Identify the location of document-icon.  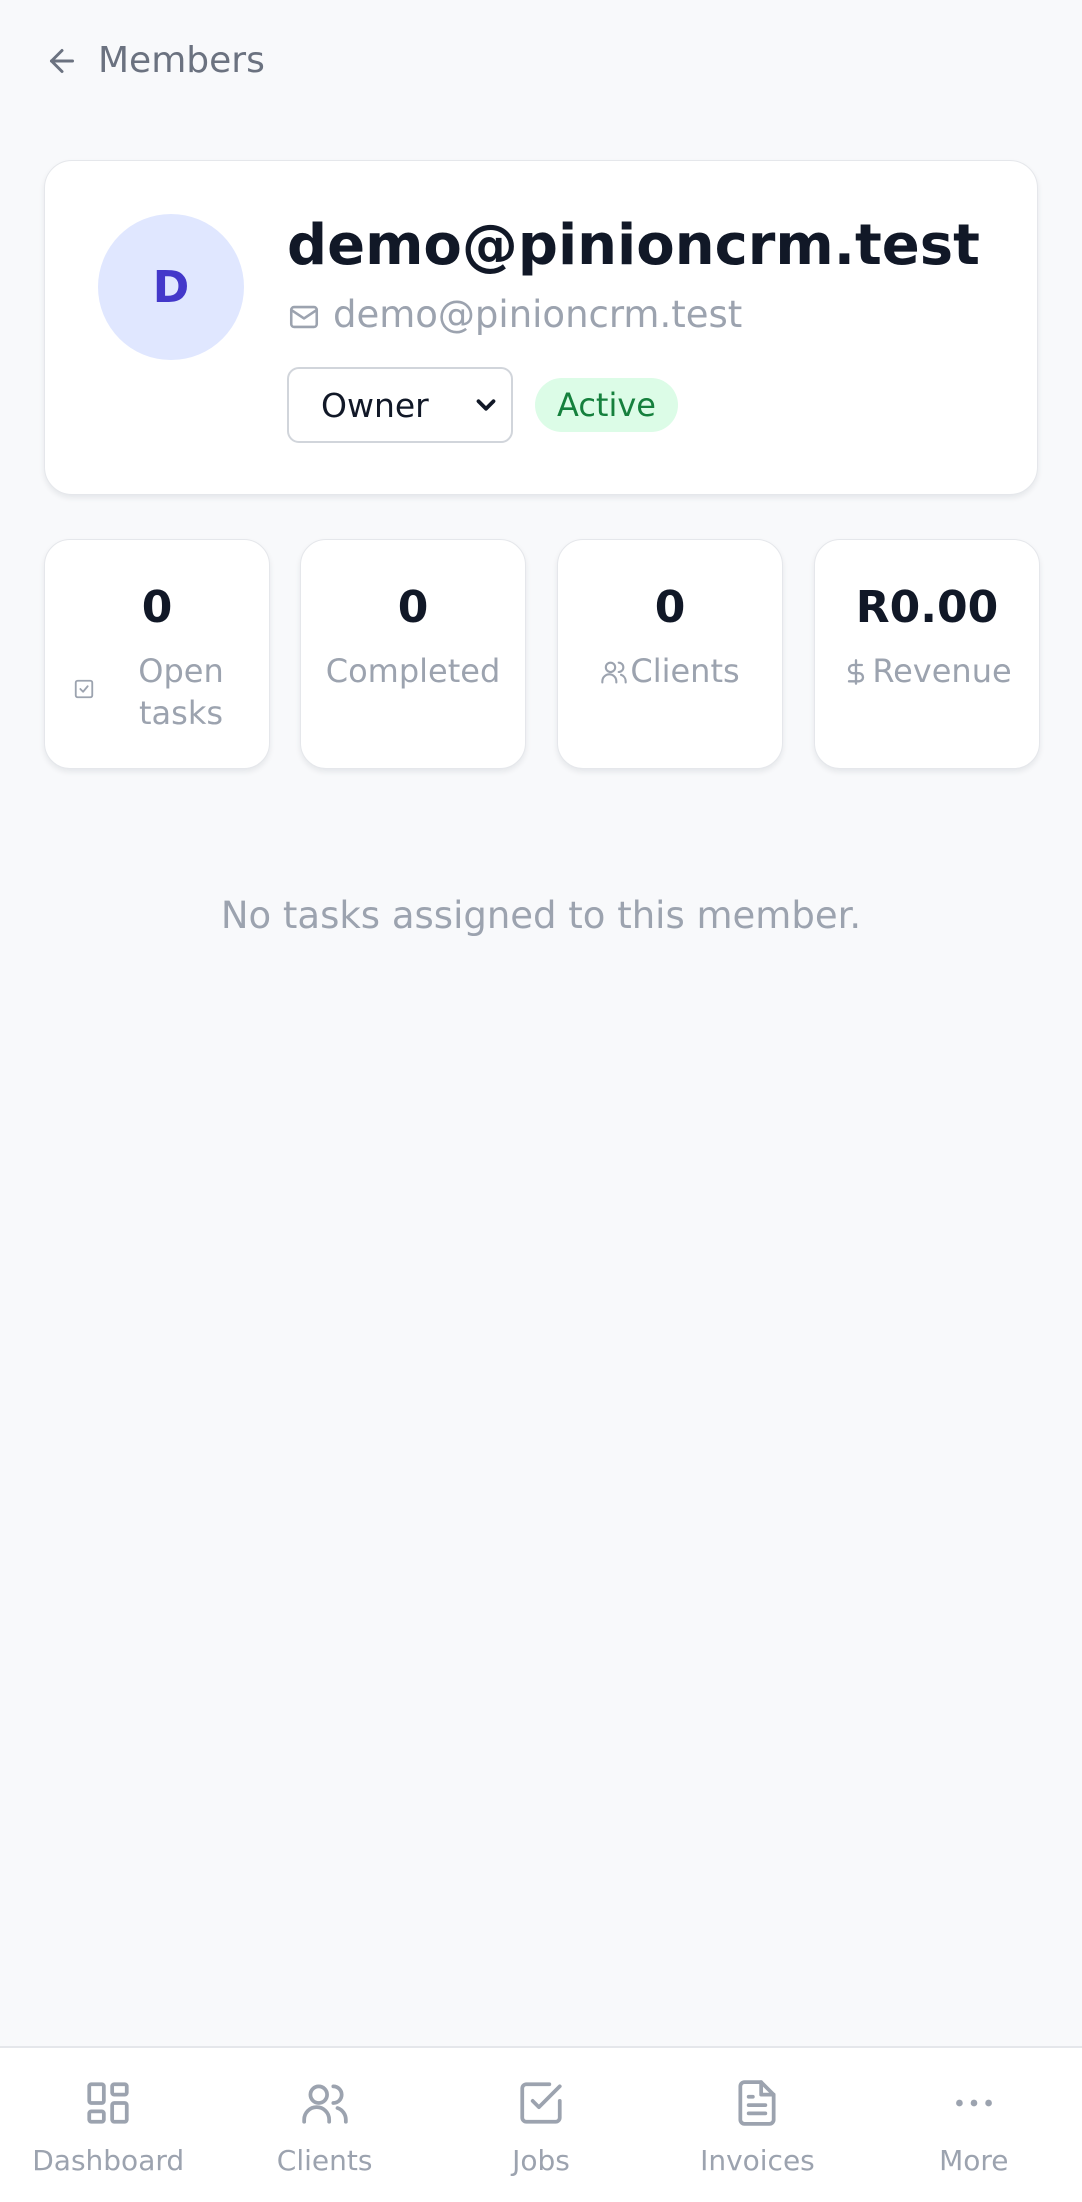
(757, 2103).